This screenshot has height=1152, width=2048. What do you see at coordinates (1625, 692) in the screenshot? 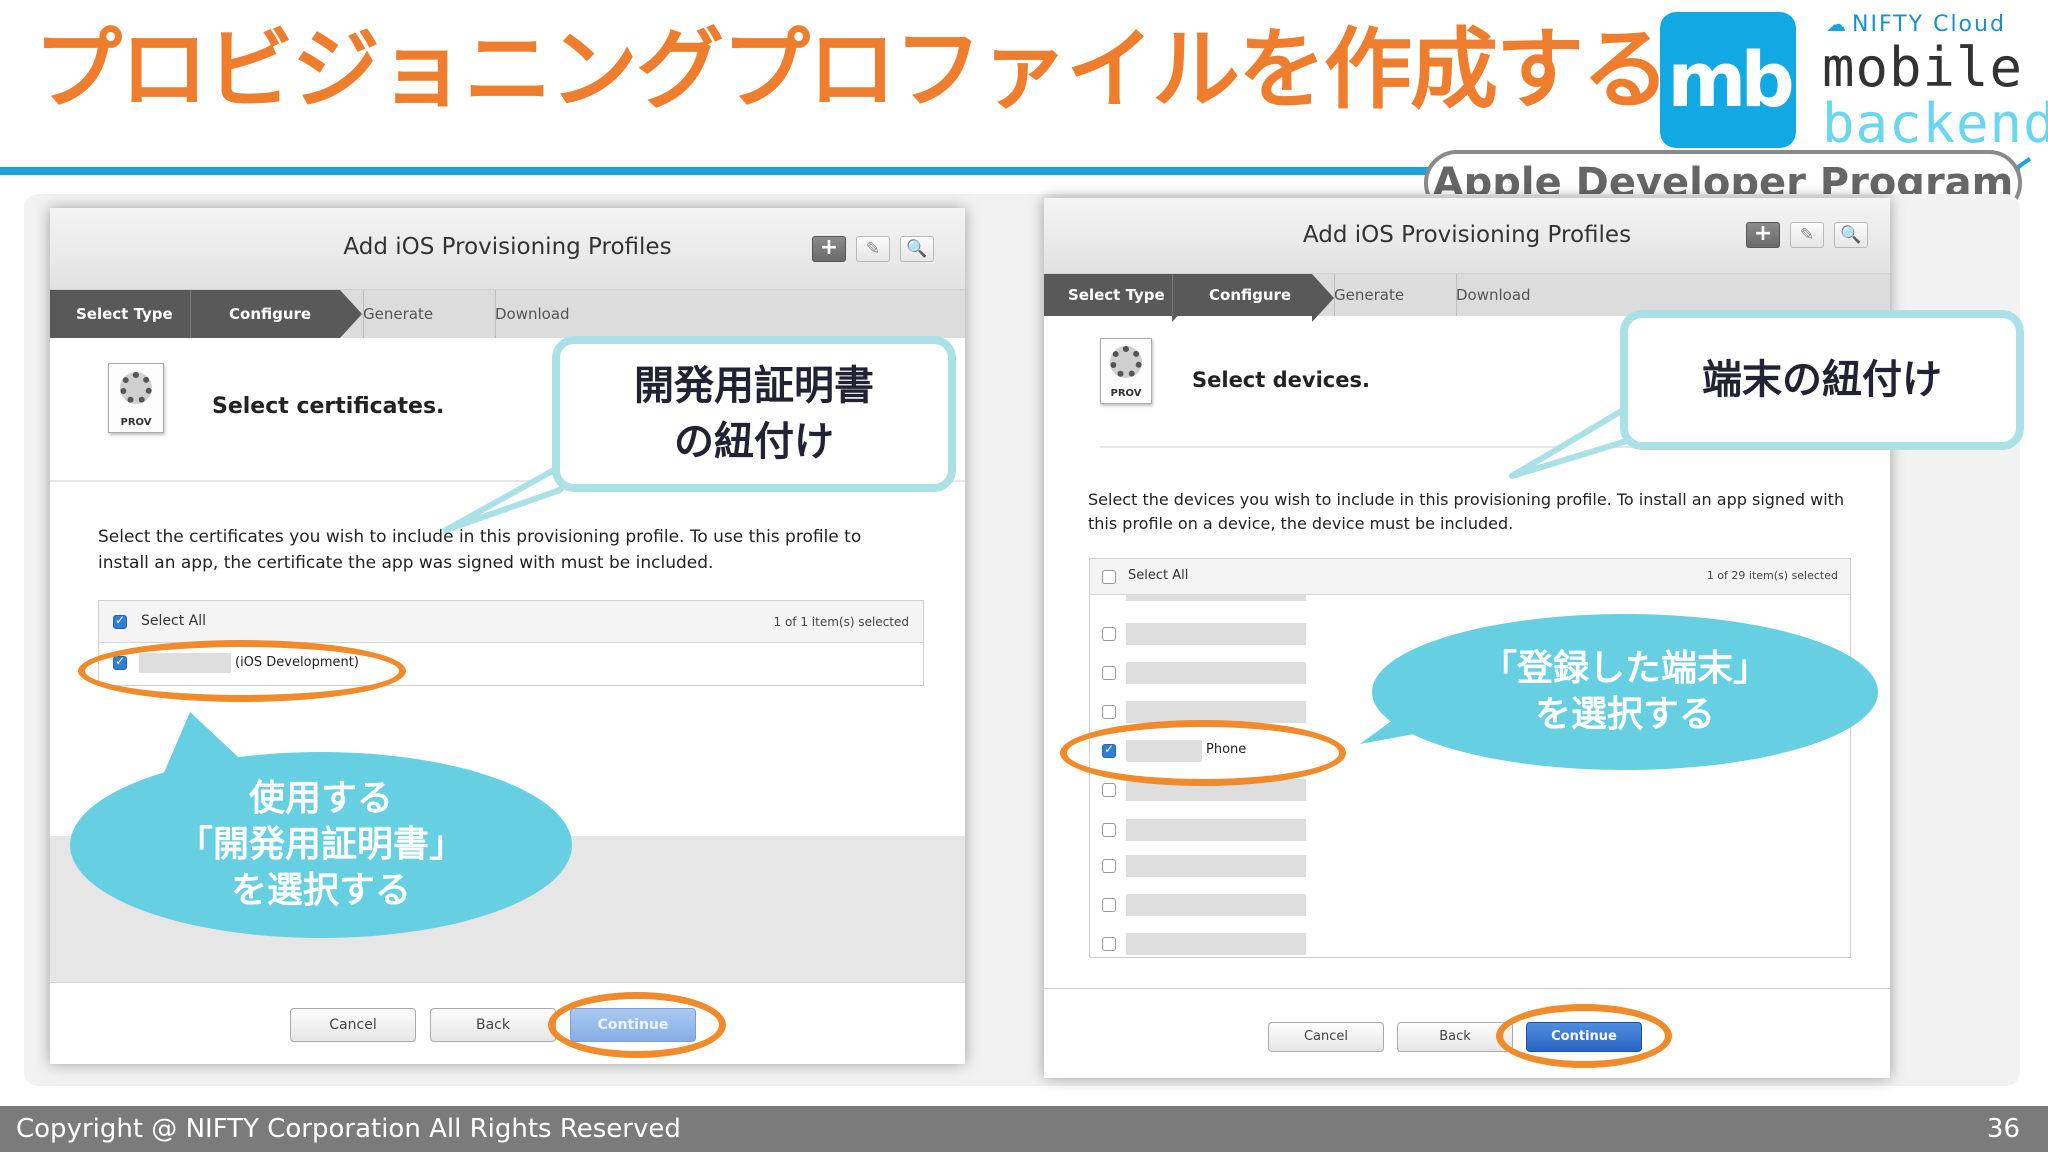
I see `device-bubble: 「登録した端末」 を選択する` at bounding box center [1625, 692].